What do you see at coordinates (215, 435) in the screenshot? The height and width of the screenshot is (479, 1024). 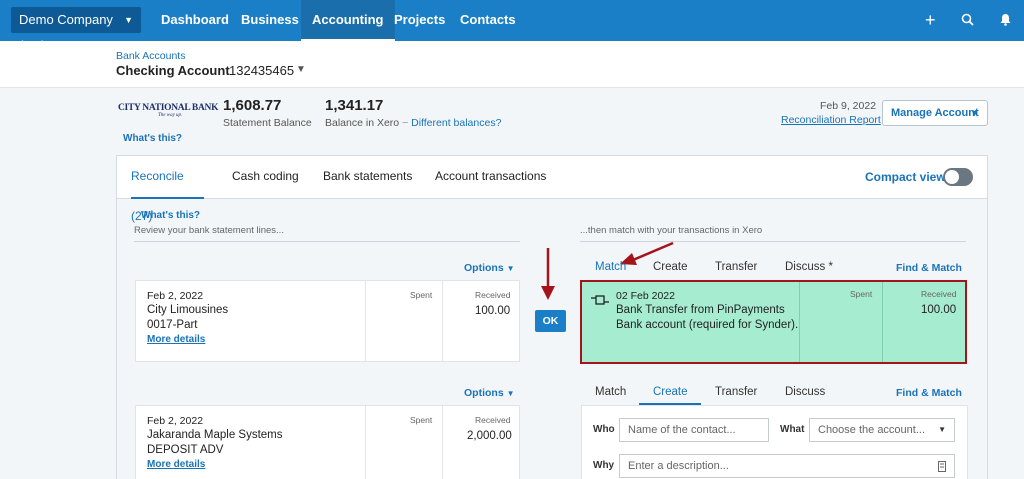 I see `statement-payee: Jakaranda Maple Systems` at bounding box center [215, 435].